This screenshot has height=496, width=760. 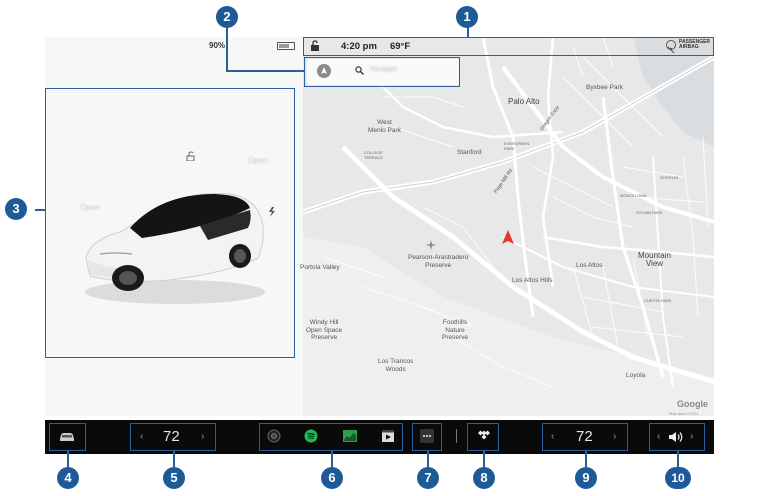 I want to click on callout-badge-1: 1, so click(x=467, y=17).